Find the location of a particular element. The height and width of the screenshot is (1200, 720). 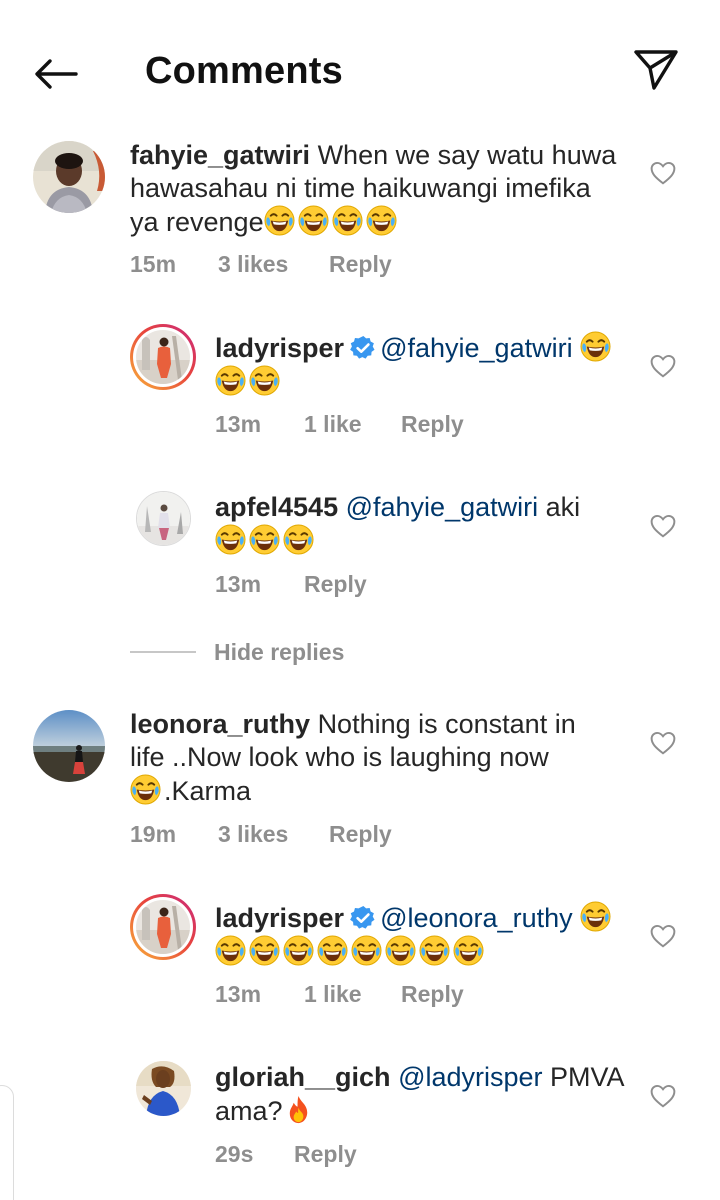

divider is located at coordinates (163, 652).